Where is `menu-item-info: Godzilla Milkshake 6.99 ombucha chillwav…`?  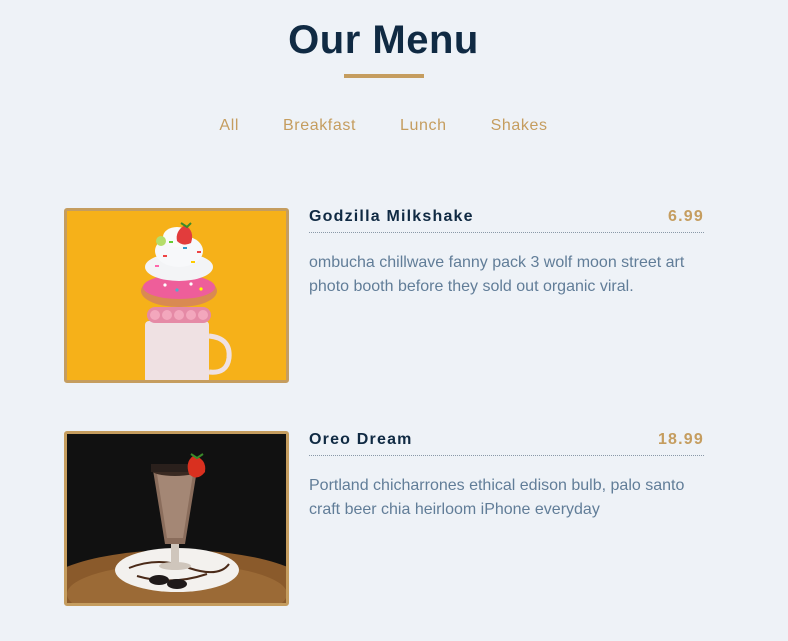
menu-item-info: Godzilla Milkshake 6.99 ombucha chillwav… is located at coordinates (506, 253).